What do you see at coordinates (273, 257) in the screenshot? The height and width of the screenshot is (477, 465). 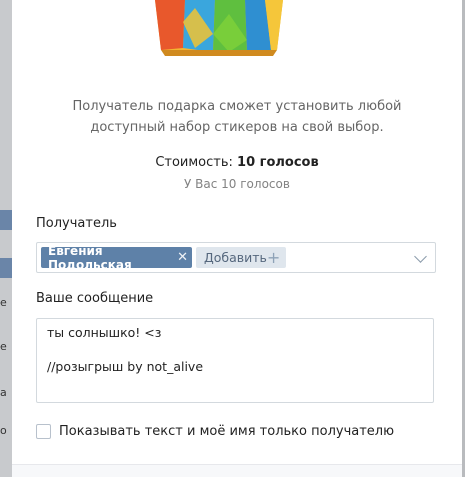 I see `plus-icon: +` at bounding box center [273, 257].